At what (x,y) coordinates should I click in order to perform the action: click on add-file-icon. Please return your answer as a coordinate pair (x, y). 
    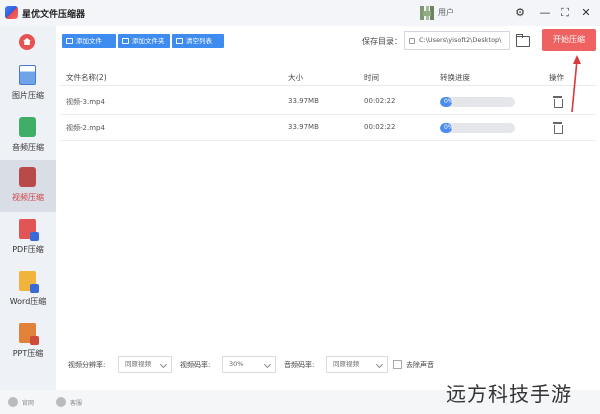
    Looking at the image, I should click on (69, 41).